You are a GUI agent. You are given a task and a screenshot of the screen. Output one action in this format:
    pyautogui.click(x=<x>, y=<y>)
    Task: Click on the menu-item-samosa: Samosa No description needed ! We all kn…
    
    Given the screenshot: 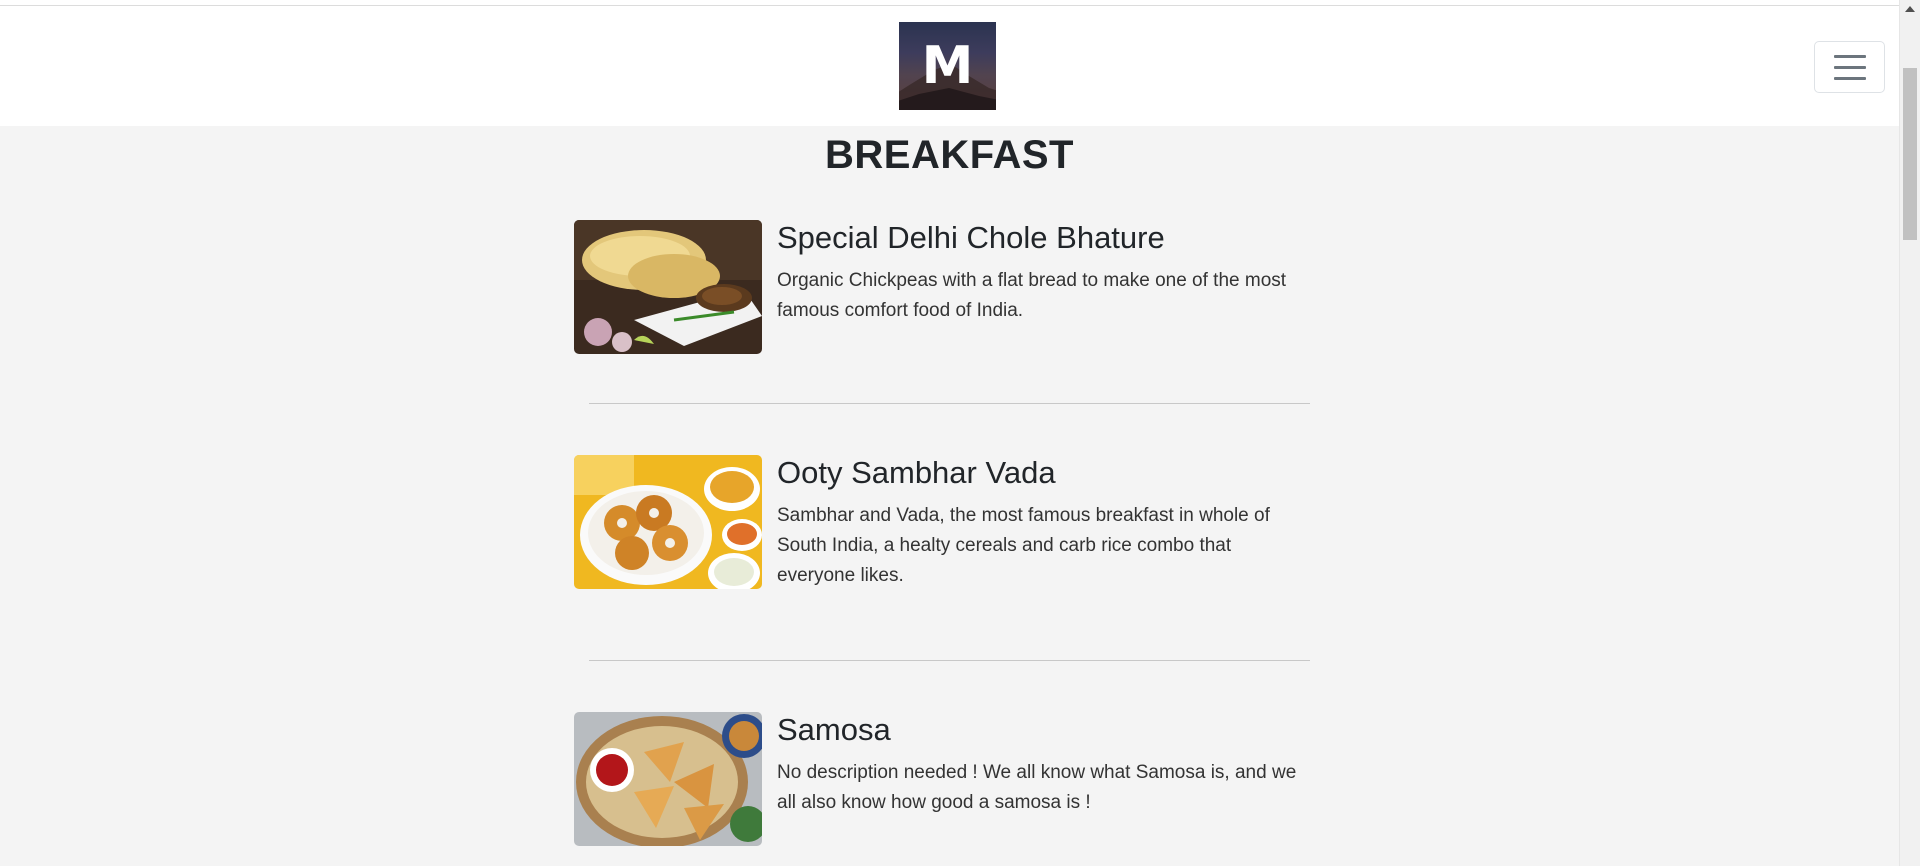 What is the action you would take?
    pyautogui.click(x=944, y=779)
    